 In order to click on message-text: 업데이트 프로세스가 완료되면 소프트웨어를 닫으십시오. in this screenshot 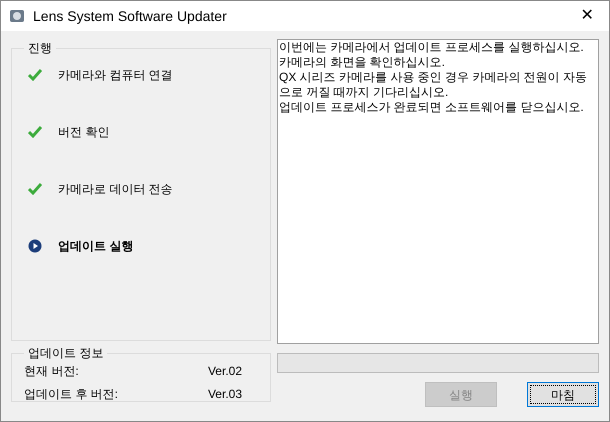, I will do `click(432, 107)`.